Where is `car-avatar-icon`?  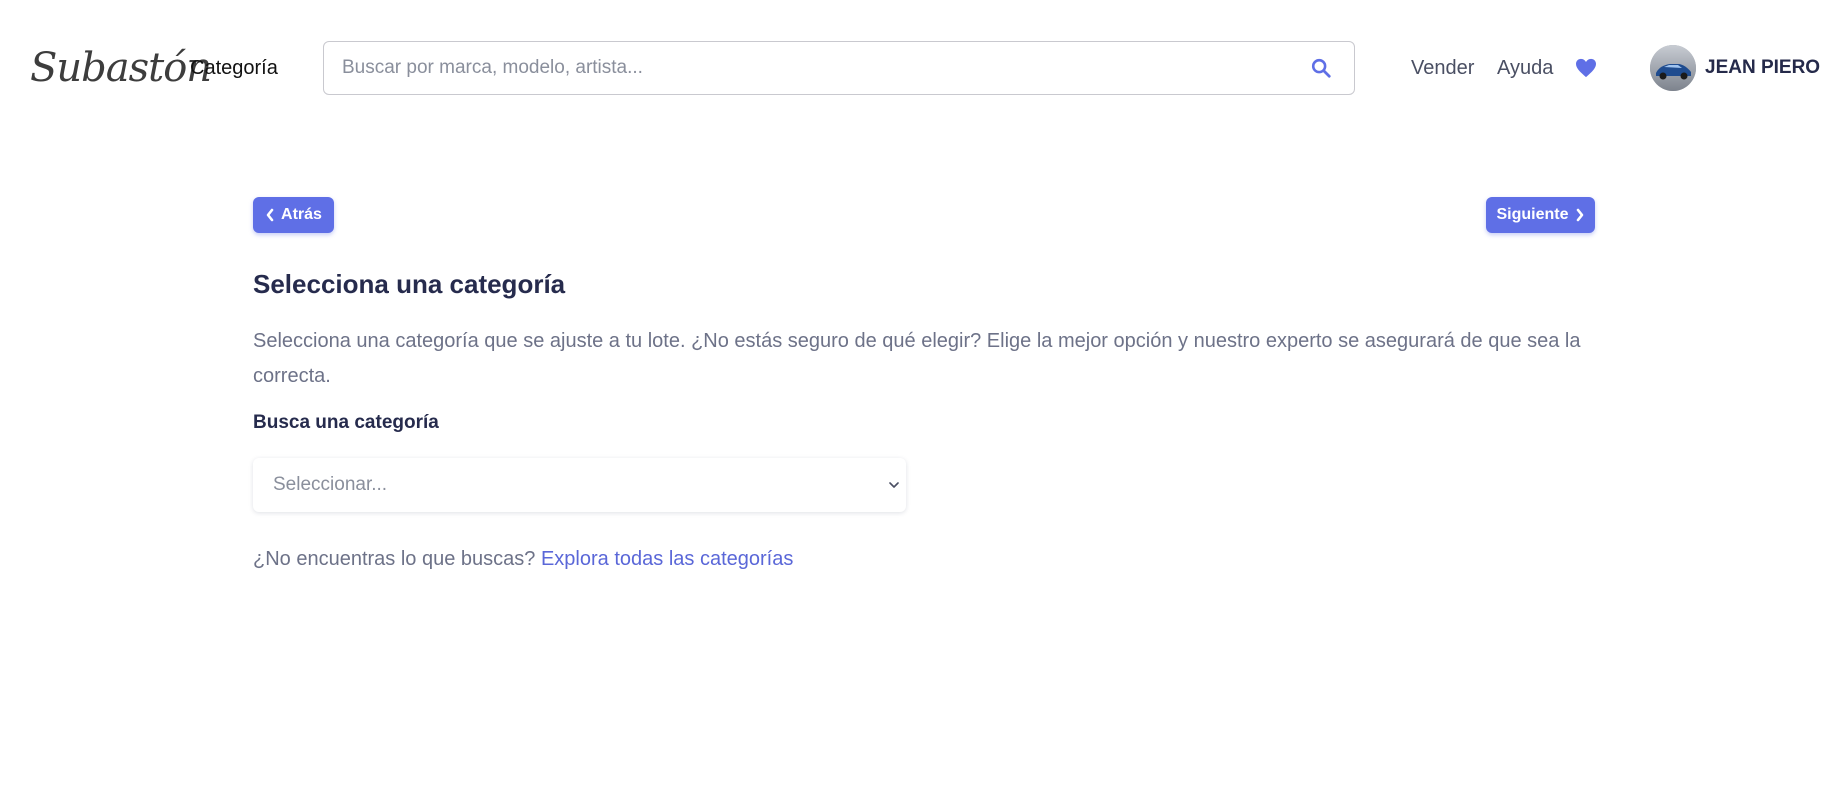
car-avatar-icon is located at coordinates (1673, 68).